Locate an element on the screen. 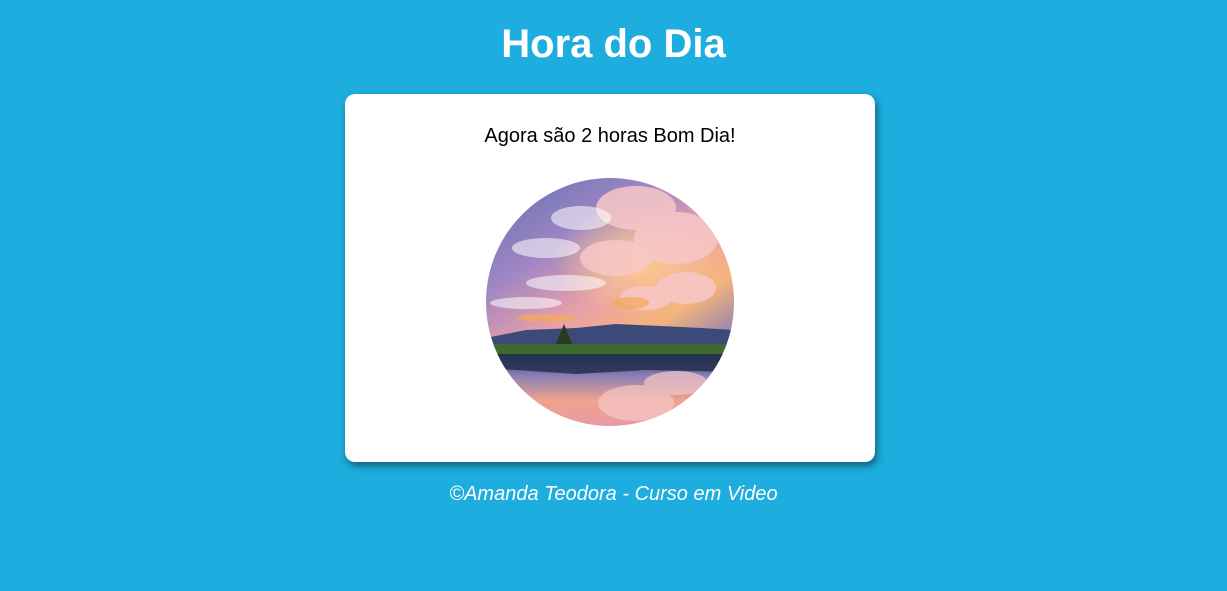 The height and width of the screenshot is (591, 1227). morning-photo is located at coordinates (610, 302).